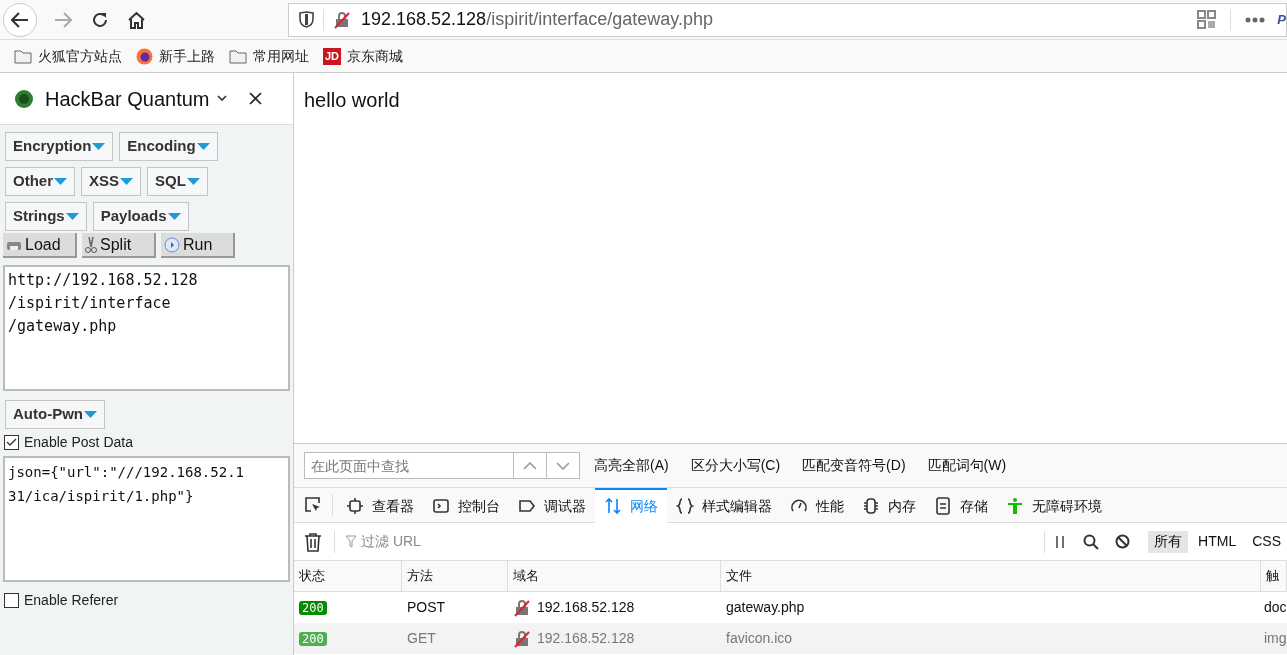  What do you see at coordinates (78, 442) in the screenshot?
I see `checkbox-label: Enable Post Data` at bounding box center [78, 442].